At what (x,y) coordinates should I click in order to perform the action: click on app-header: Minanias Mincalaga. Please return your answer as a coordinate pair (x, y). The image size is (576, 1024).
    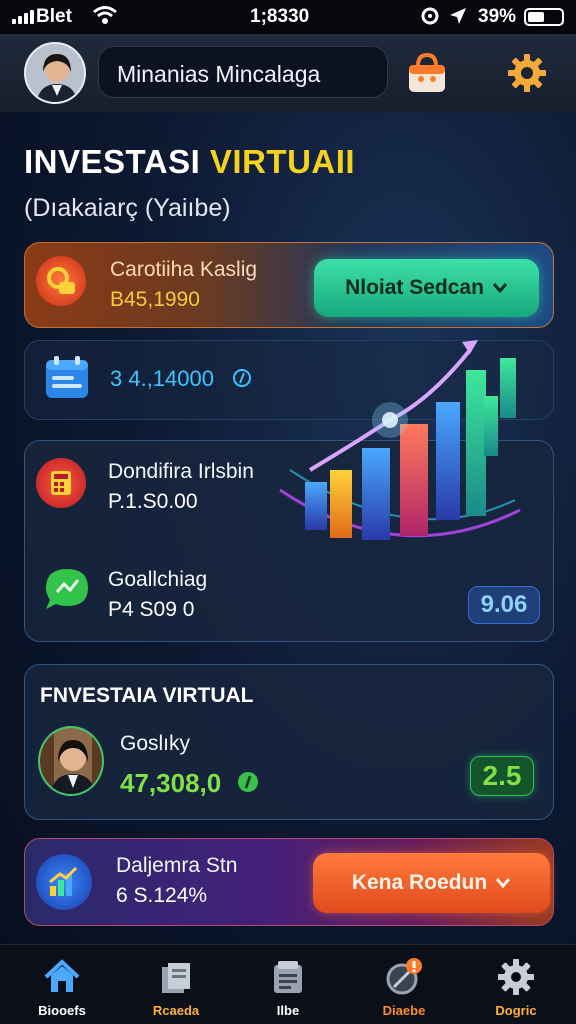
    Looking at the image, I should click on (288, 73).